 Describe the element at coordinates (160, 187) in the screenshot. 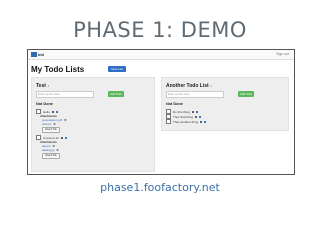

I see `footer-url: phase1.foofactory.net` at that location.